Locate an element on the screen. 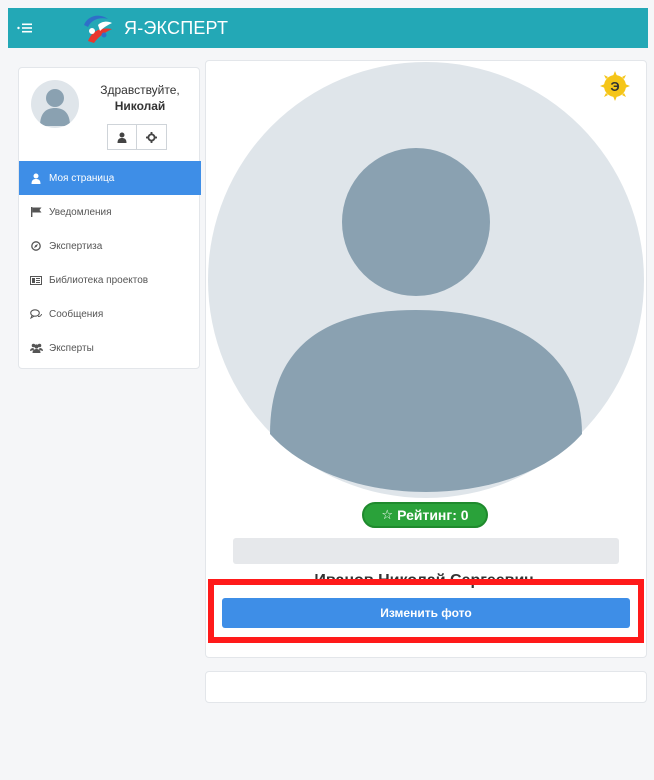 This screenshot has height=780, width=654. sidebar-item-label: Библиотека проектов is located at coordinates (99, 280).